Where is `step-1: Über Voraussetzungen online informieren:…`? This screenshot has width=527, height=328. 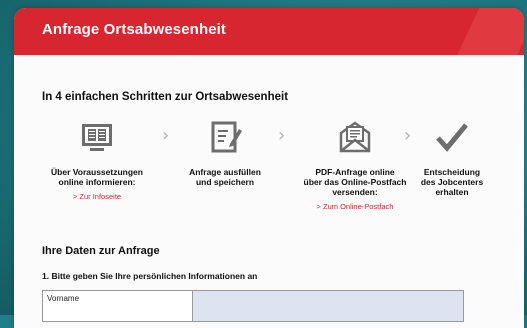 step-1: Über Voraussetzungen online informieren:… is located at coordinates (97, 157).